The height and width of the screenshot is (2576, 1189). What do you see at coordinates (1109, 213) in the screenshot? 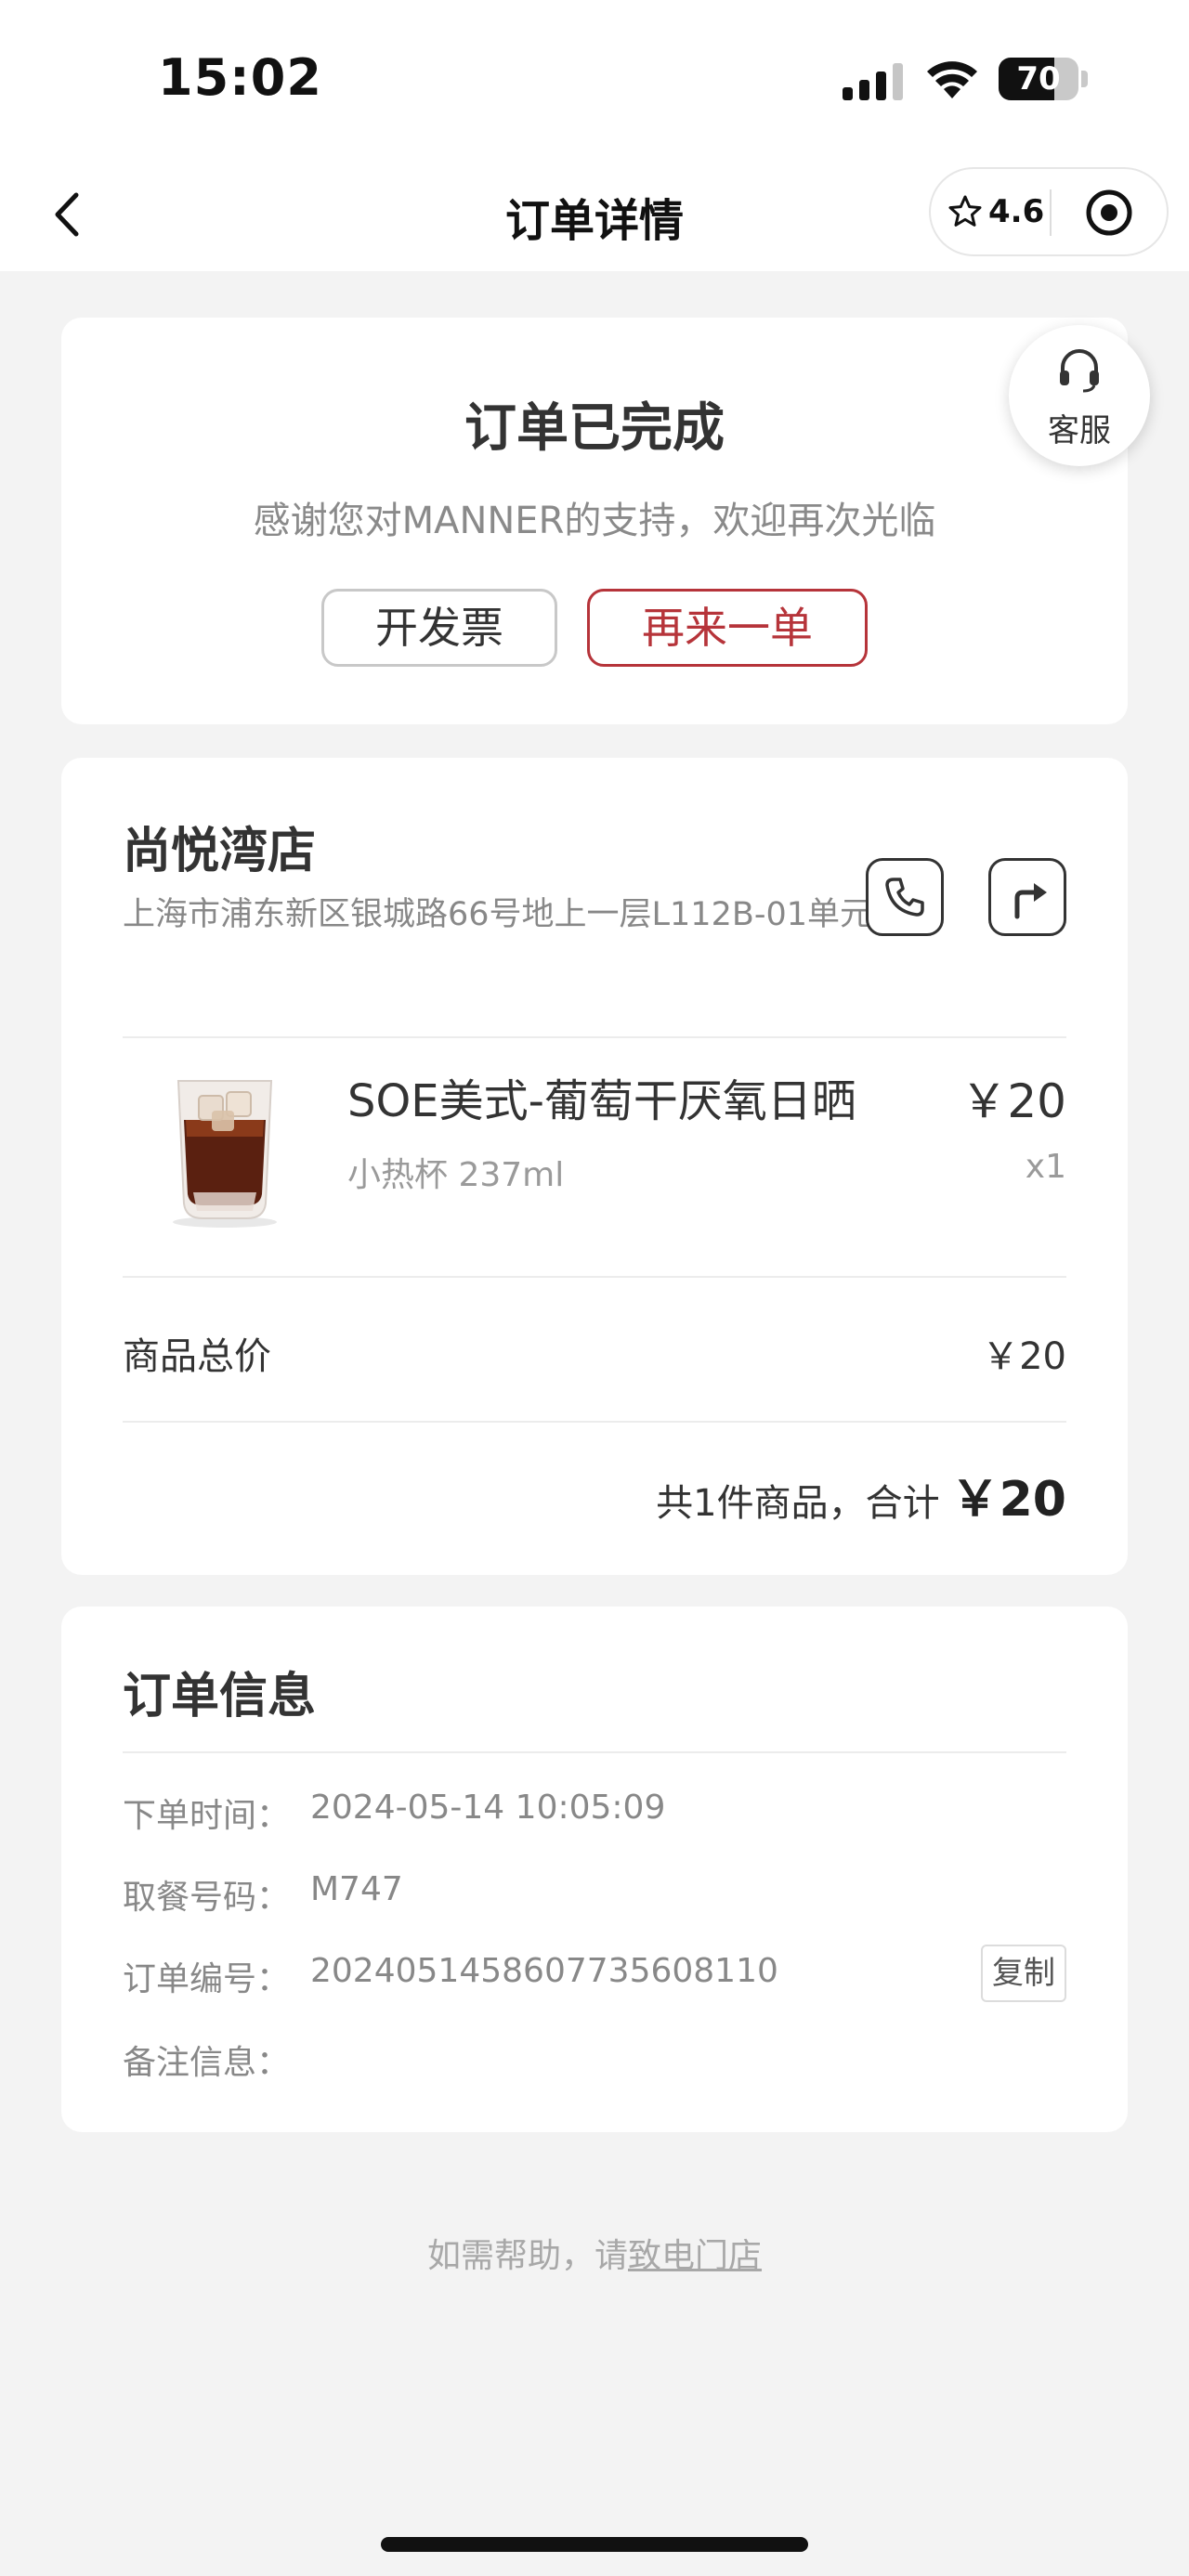
I see `target-icon` at bounding box center [1109, 213].